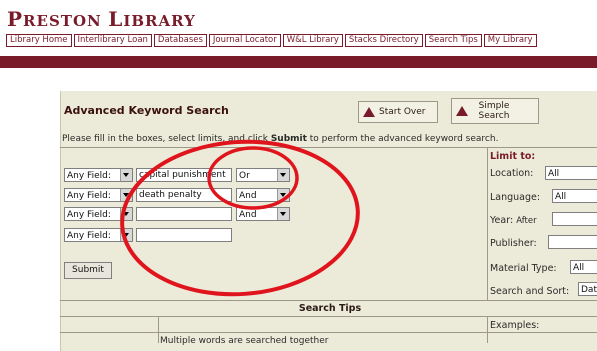 The width and height of the screenshot is (597, 351). What do you see at coordinates (88, 270) in the screenshot?
I see `submit-button: Submit` at bounding box center [88, 270].